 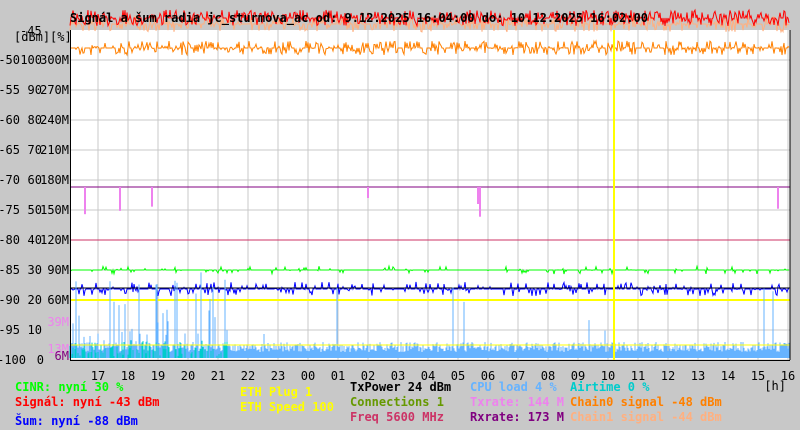 What do you see at coordinates (287, 407) in the screenshot?
I see `legend-eth-speed: ETH Speed 100` at bounding box center [287, 407].